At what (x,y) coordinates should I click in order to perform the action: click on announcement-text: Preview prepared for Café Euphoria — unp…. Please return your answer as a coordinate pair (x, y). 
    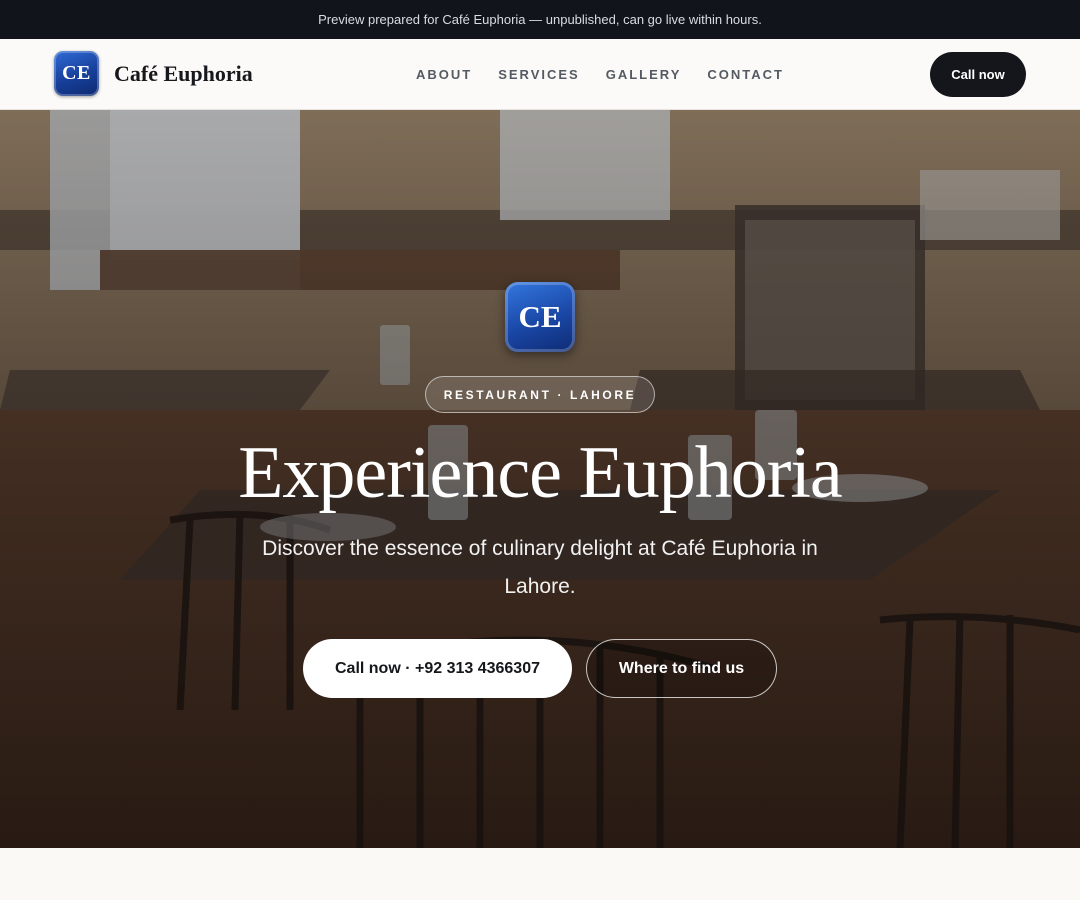
    Looking at the image, I should click on (540, 19).